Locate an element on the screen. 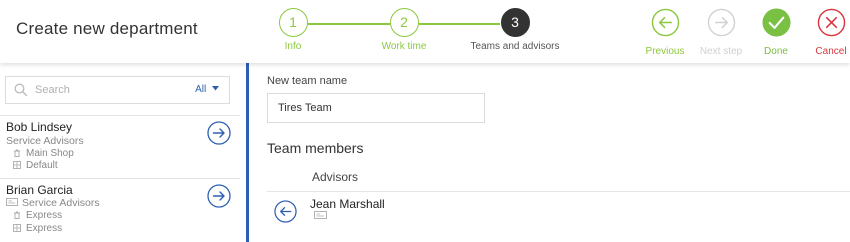  step-label: Work time is located at coordinates (404, 46).